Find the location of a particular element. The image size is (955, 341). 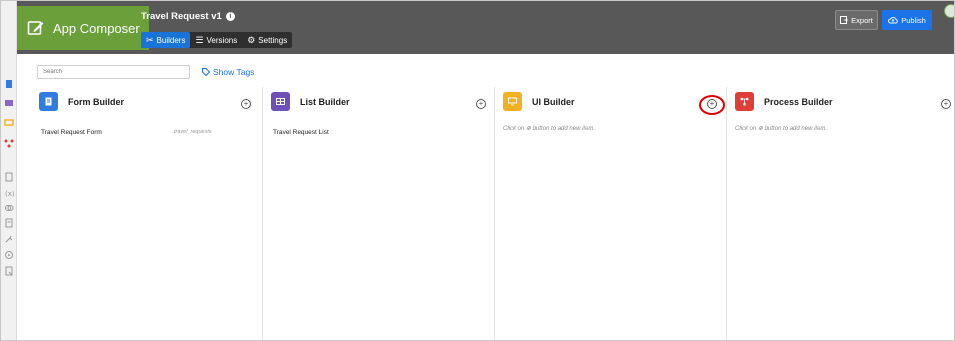

add-list-button: + is located at coordinates (481, 104).